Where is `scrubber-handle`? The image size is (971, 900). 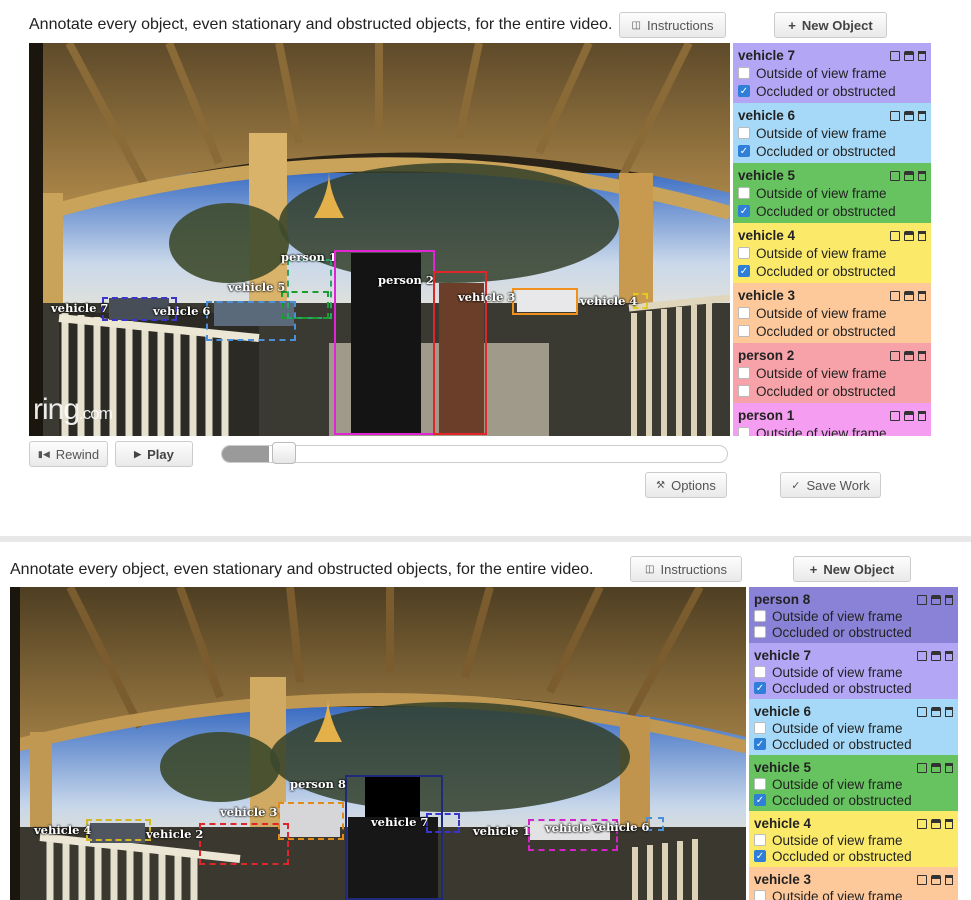 scrubber-handle is located at coordinates (284, 453).